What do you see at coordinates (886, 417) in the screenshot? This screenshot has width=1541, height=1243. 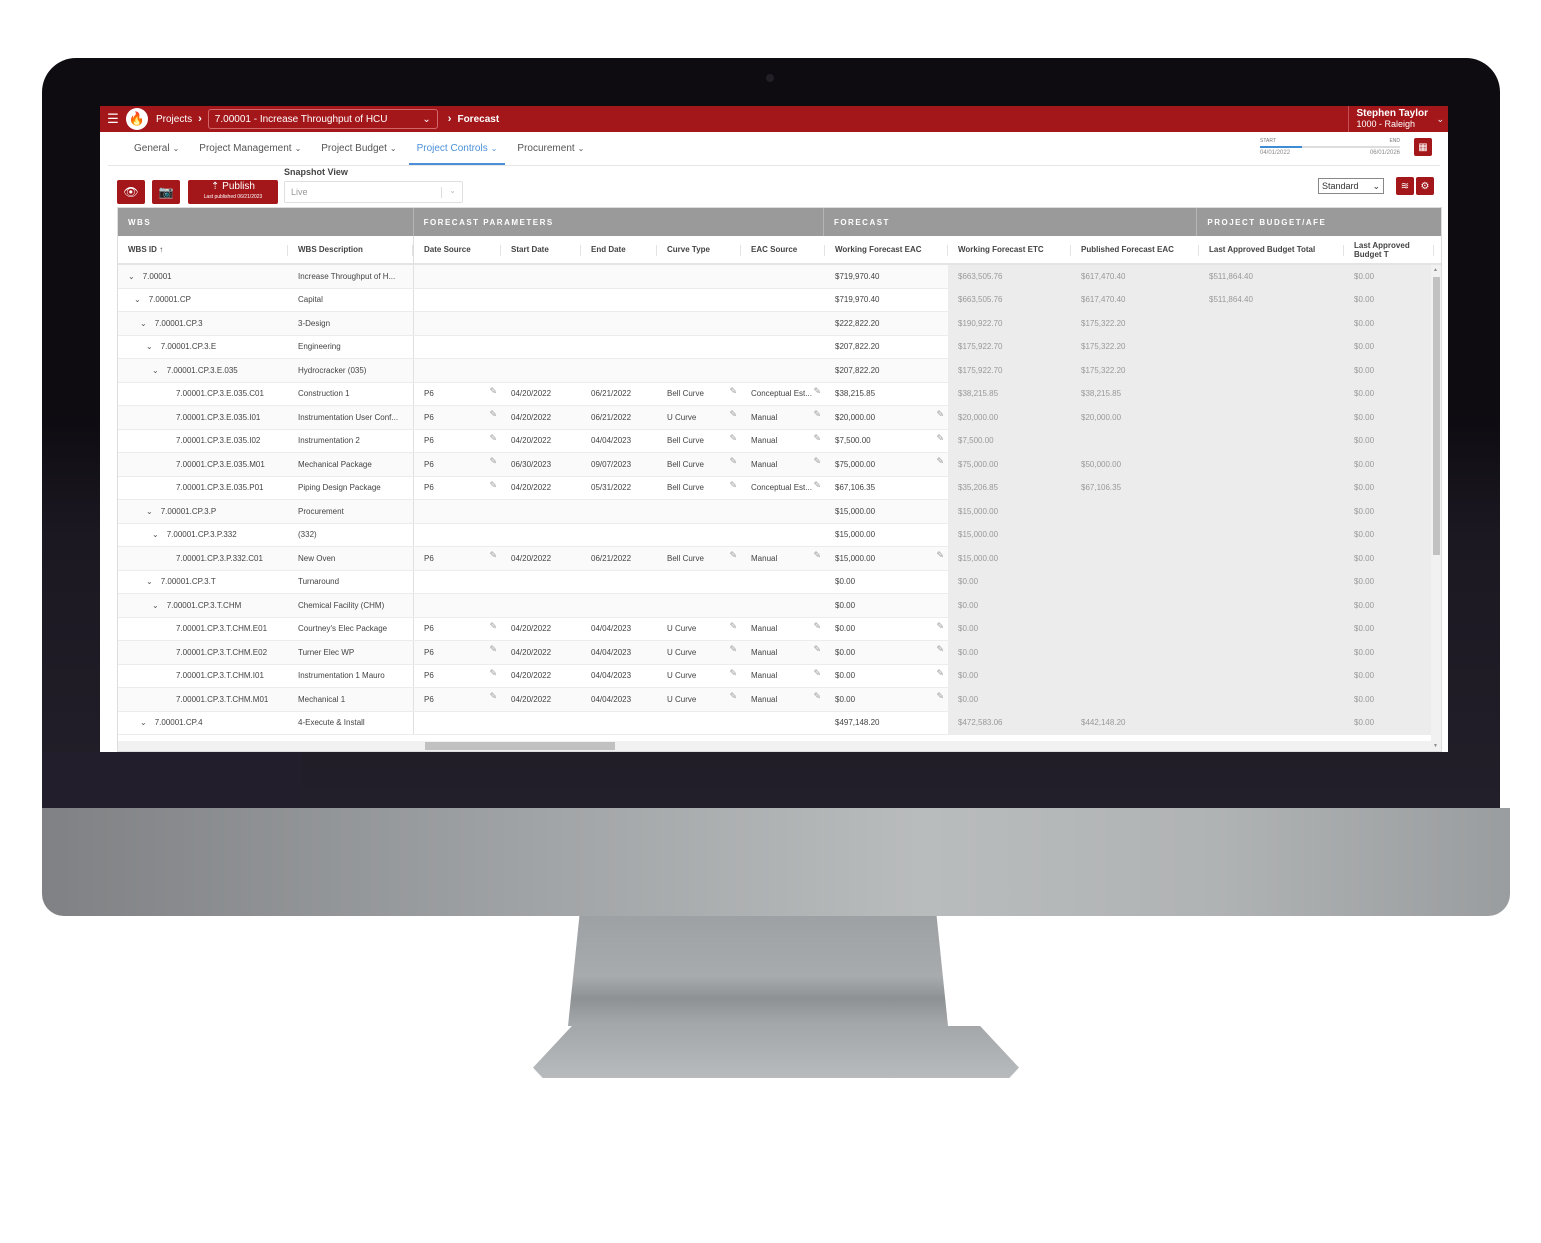 I see `cell-working-forecast-eac: $20,000.00 ✎` at bounding box center [886, 417].